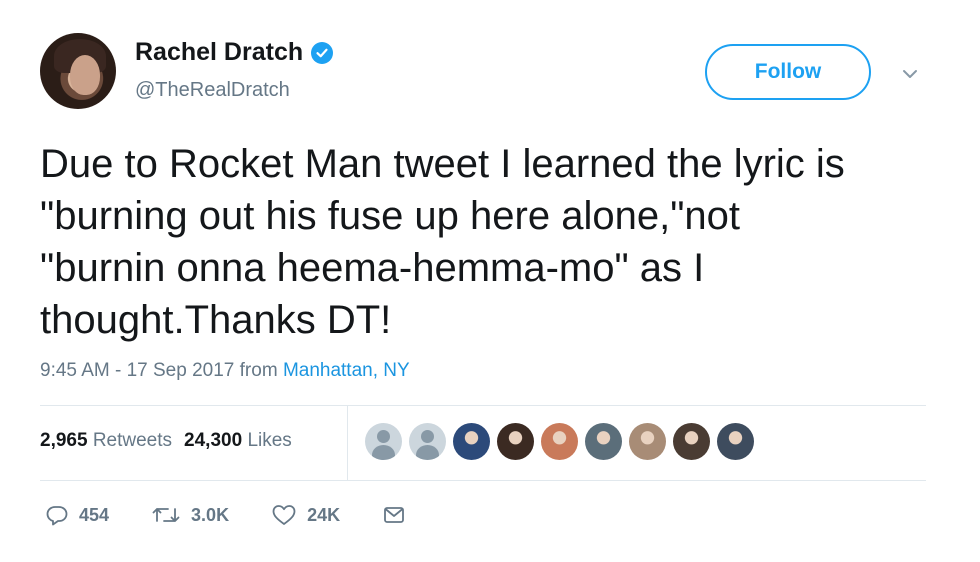  I want to click on verified-badge-icon, so click(322, 52).